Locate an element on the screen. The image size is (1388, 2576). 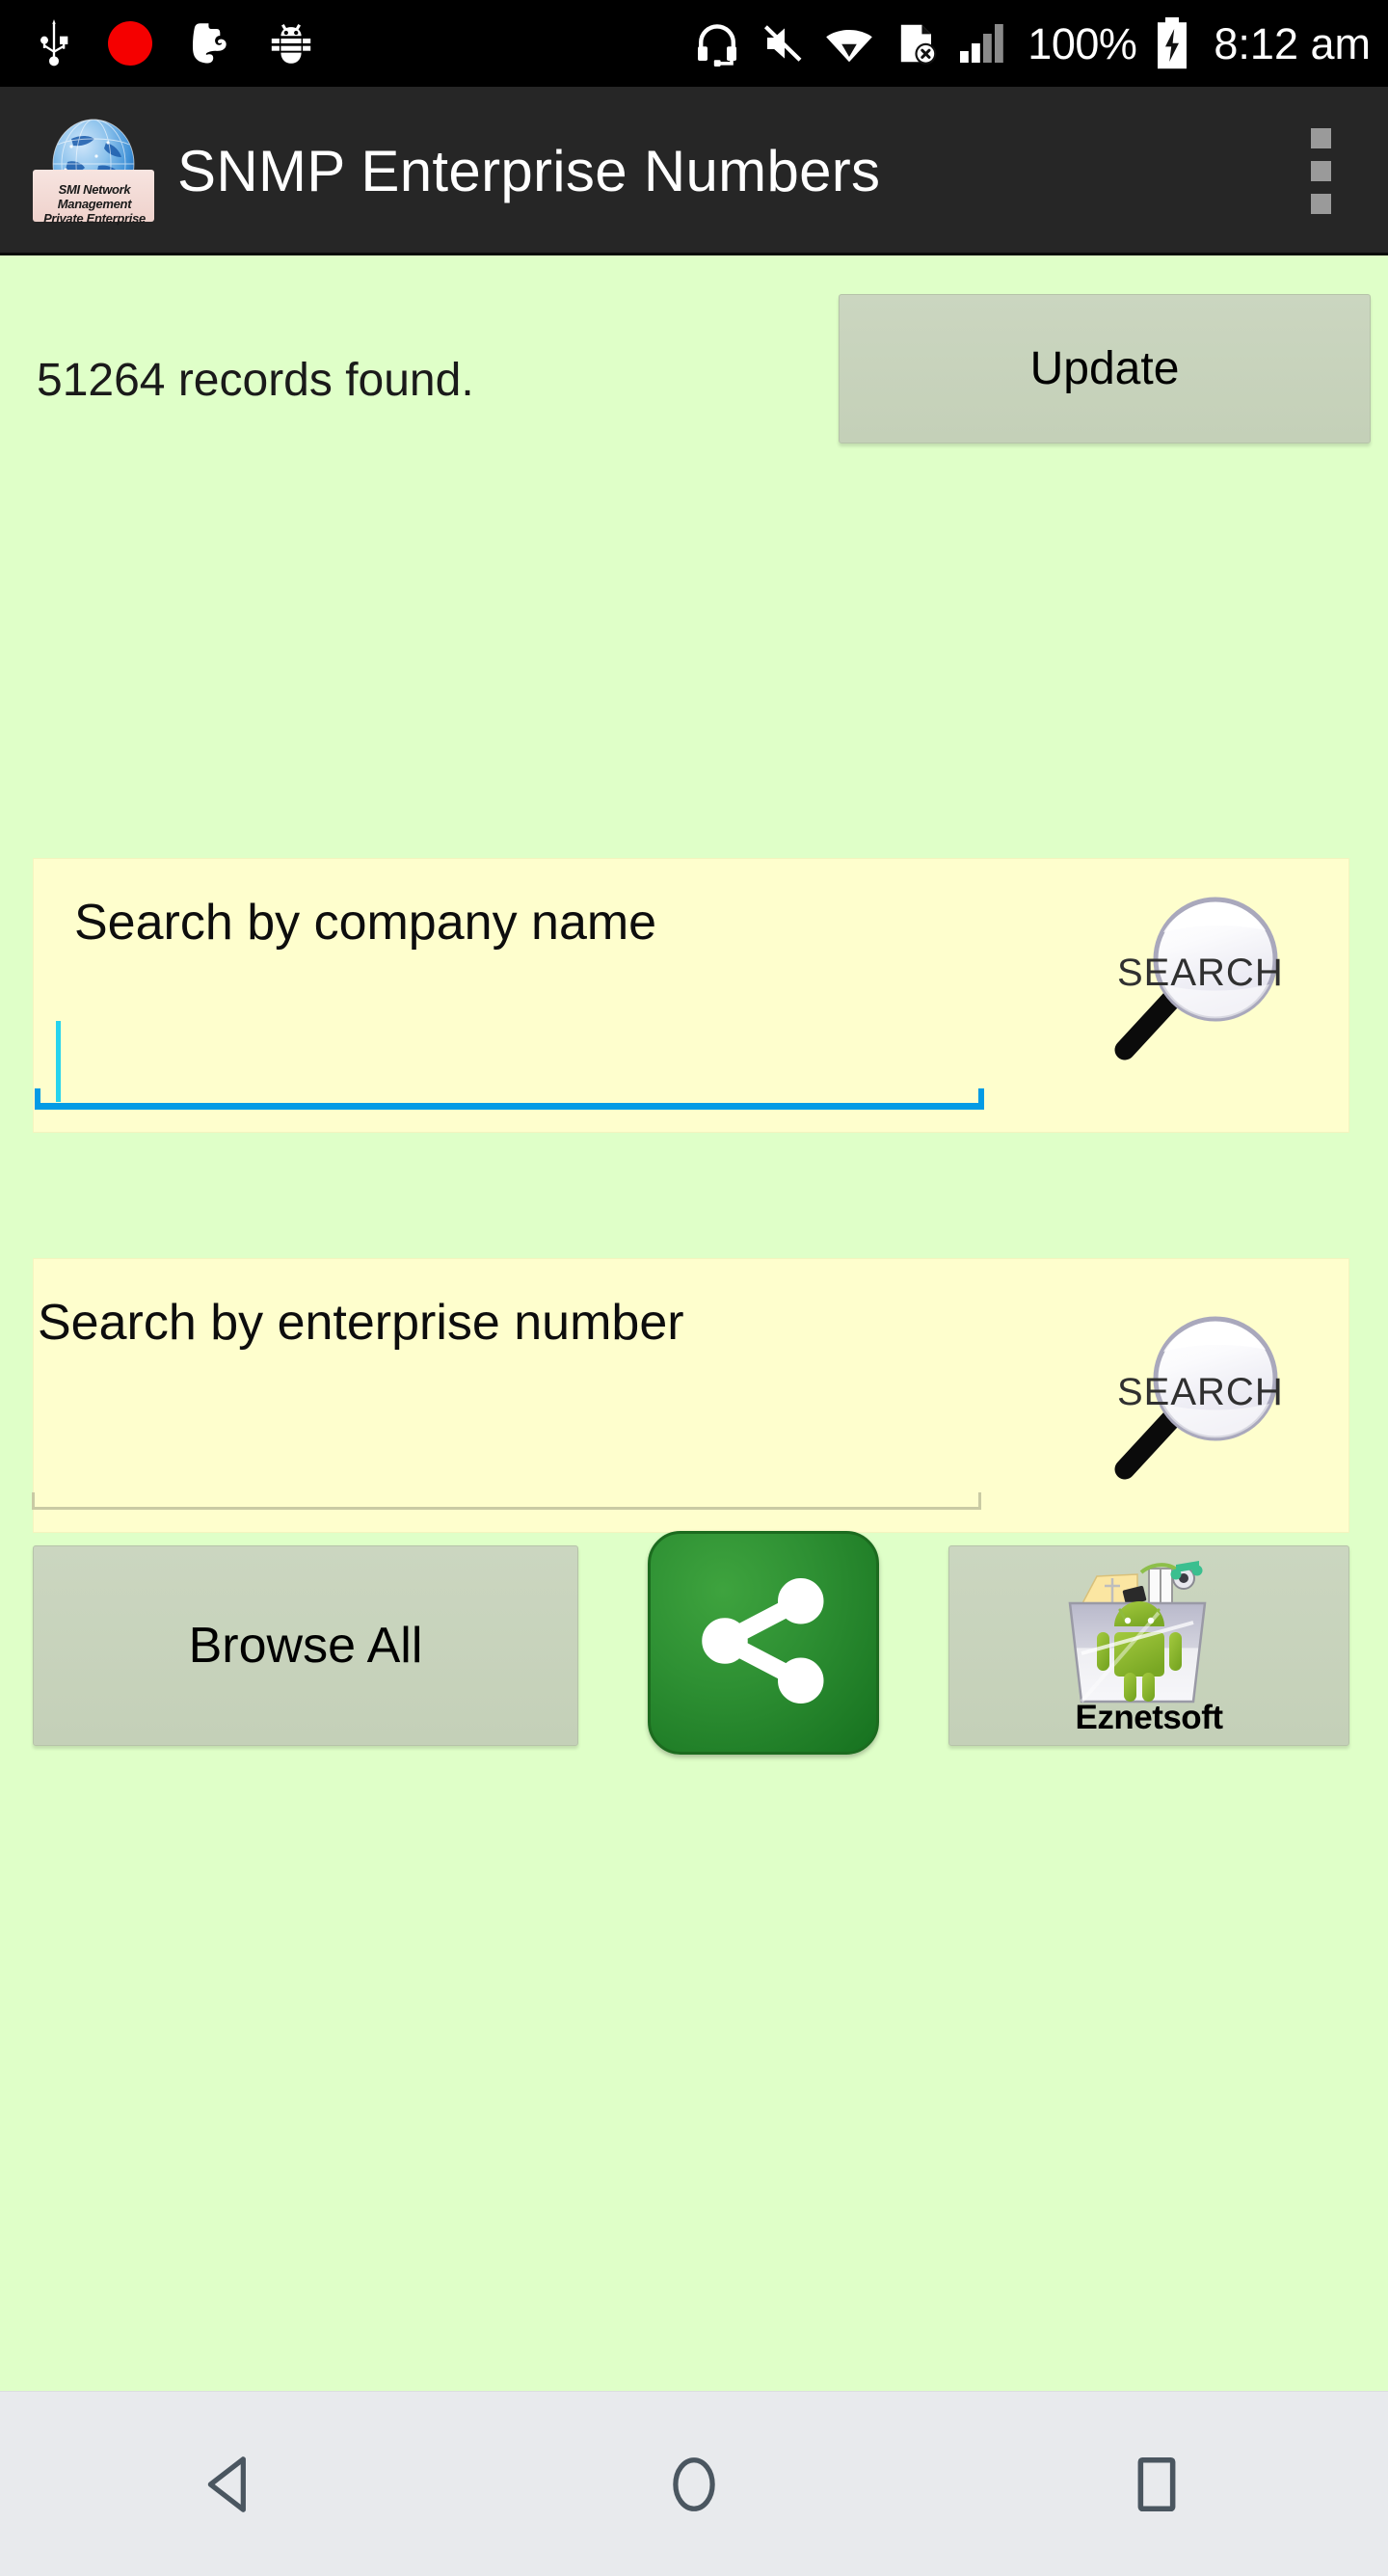
status-bar-right-icons: 100% 8:12 am is located at coordinates (1032, 43).